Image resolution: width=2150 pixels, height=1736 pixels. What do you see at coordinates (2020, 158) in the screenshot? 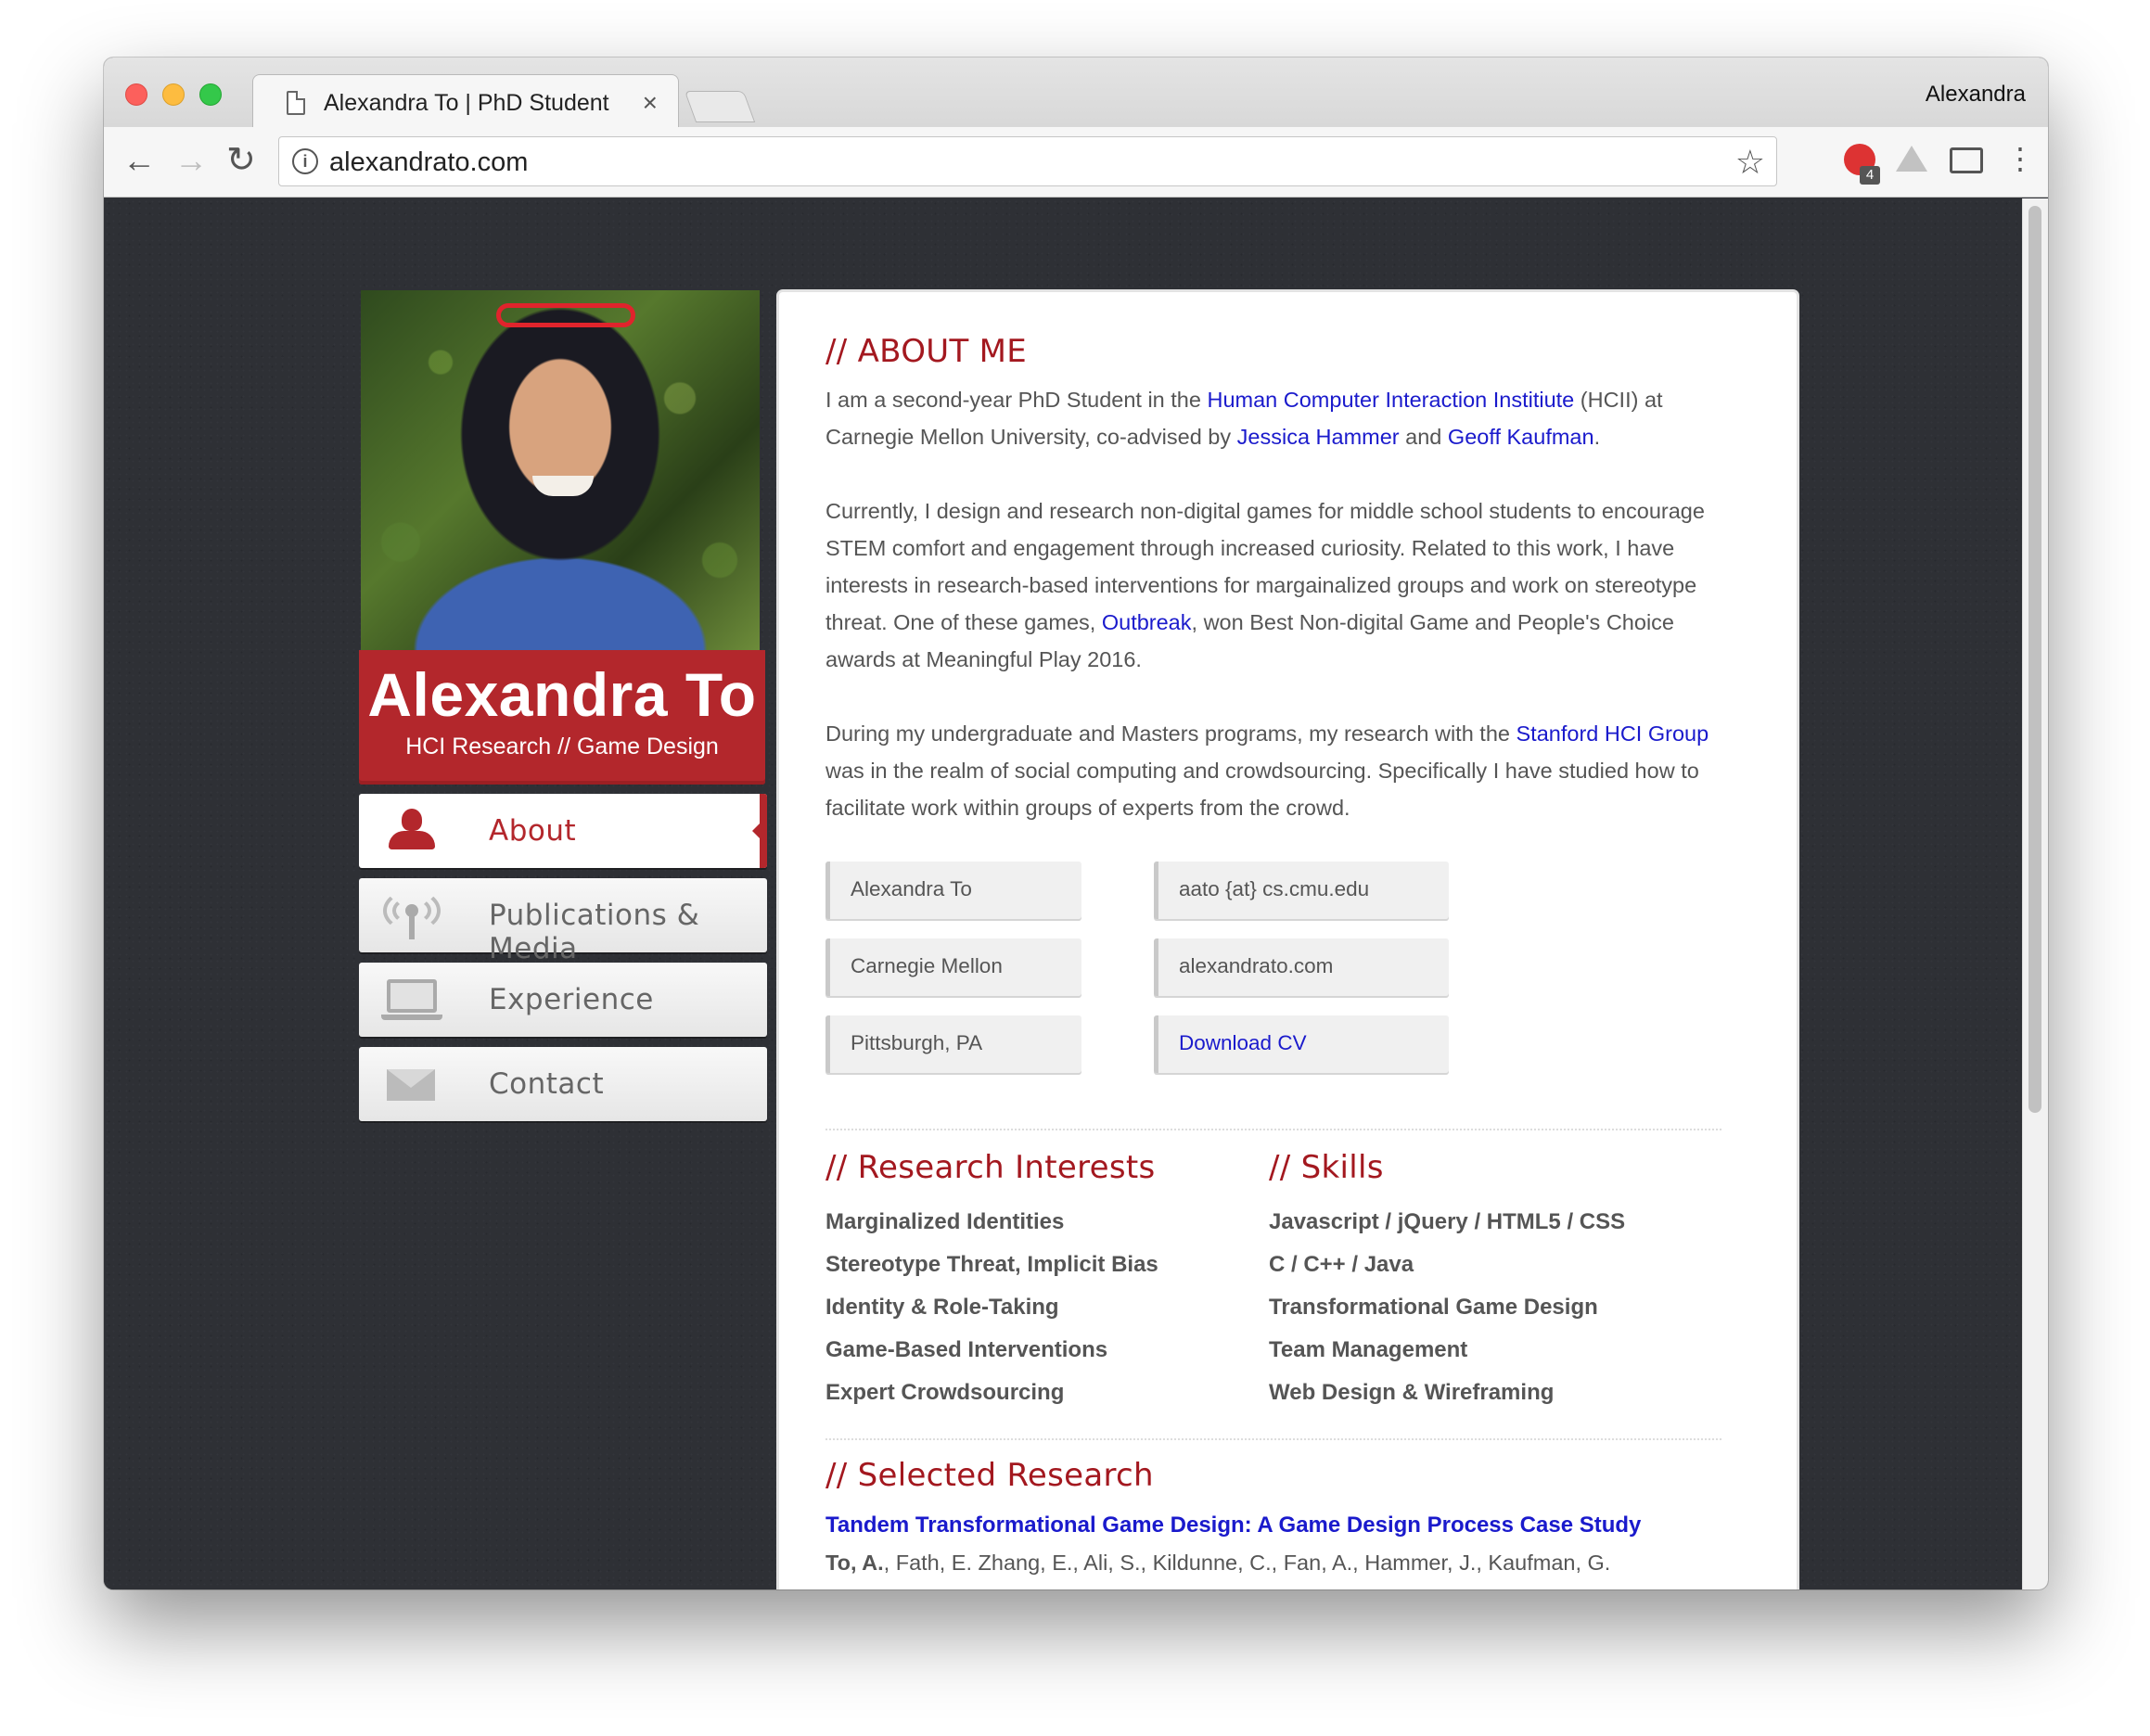
I see `menu-icon: ⋮` at bounding box center [2020, 158].